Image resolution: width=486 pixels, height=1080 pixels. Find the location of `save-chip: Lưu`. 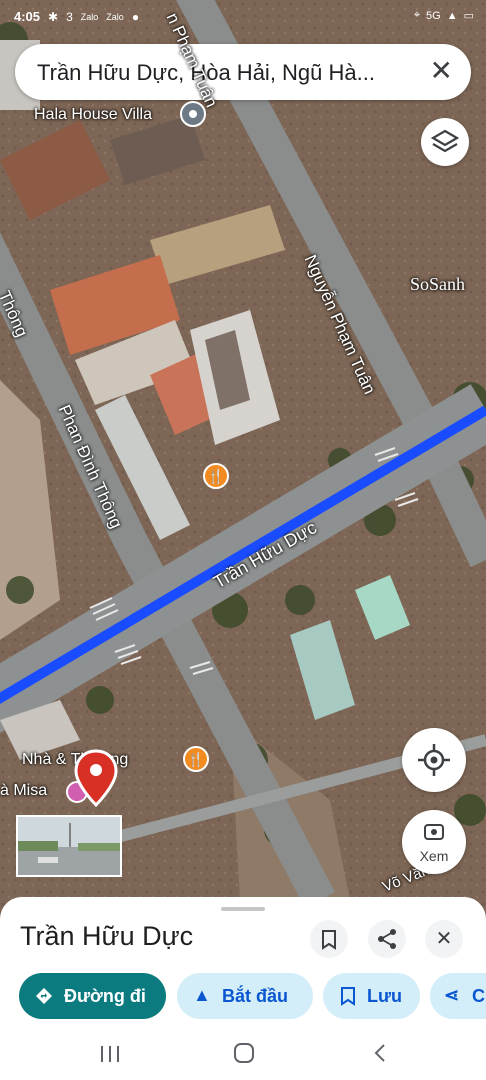

save-chip: Lưu is located at coordinates (371, 996).